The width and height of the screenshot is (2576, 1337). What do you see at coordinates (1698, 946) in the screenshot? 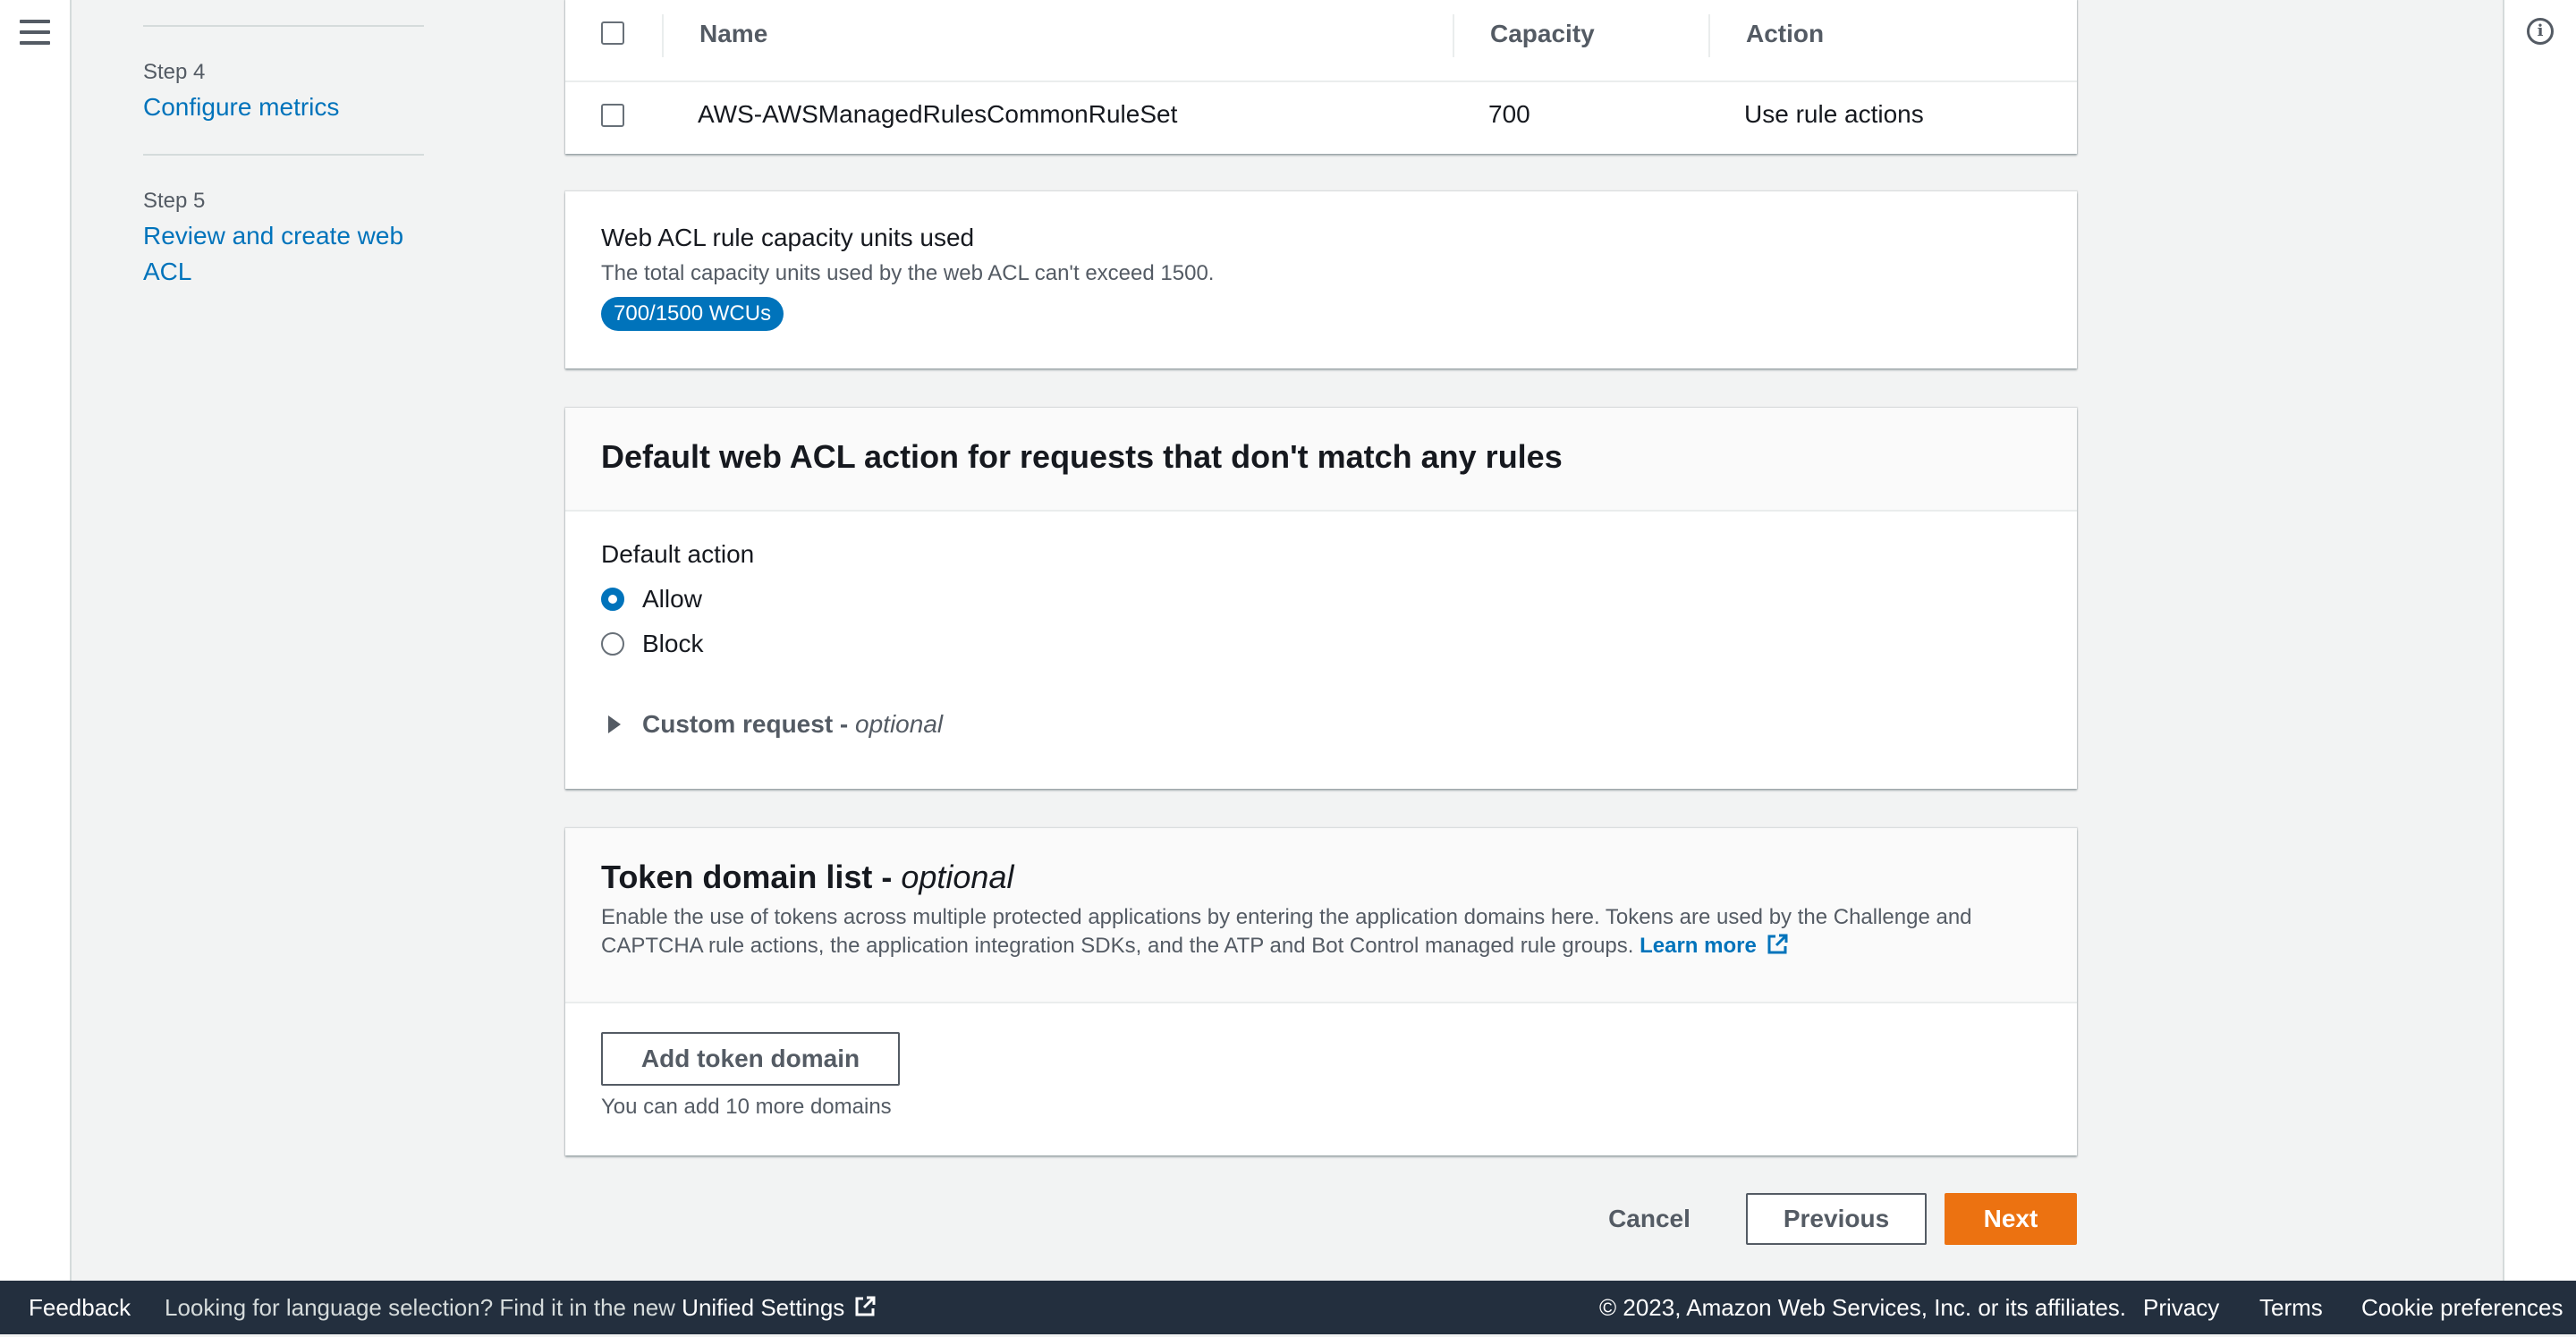
I see `learn-more-link: Learn more` at bounding box center [1698, 946].